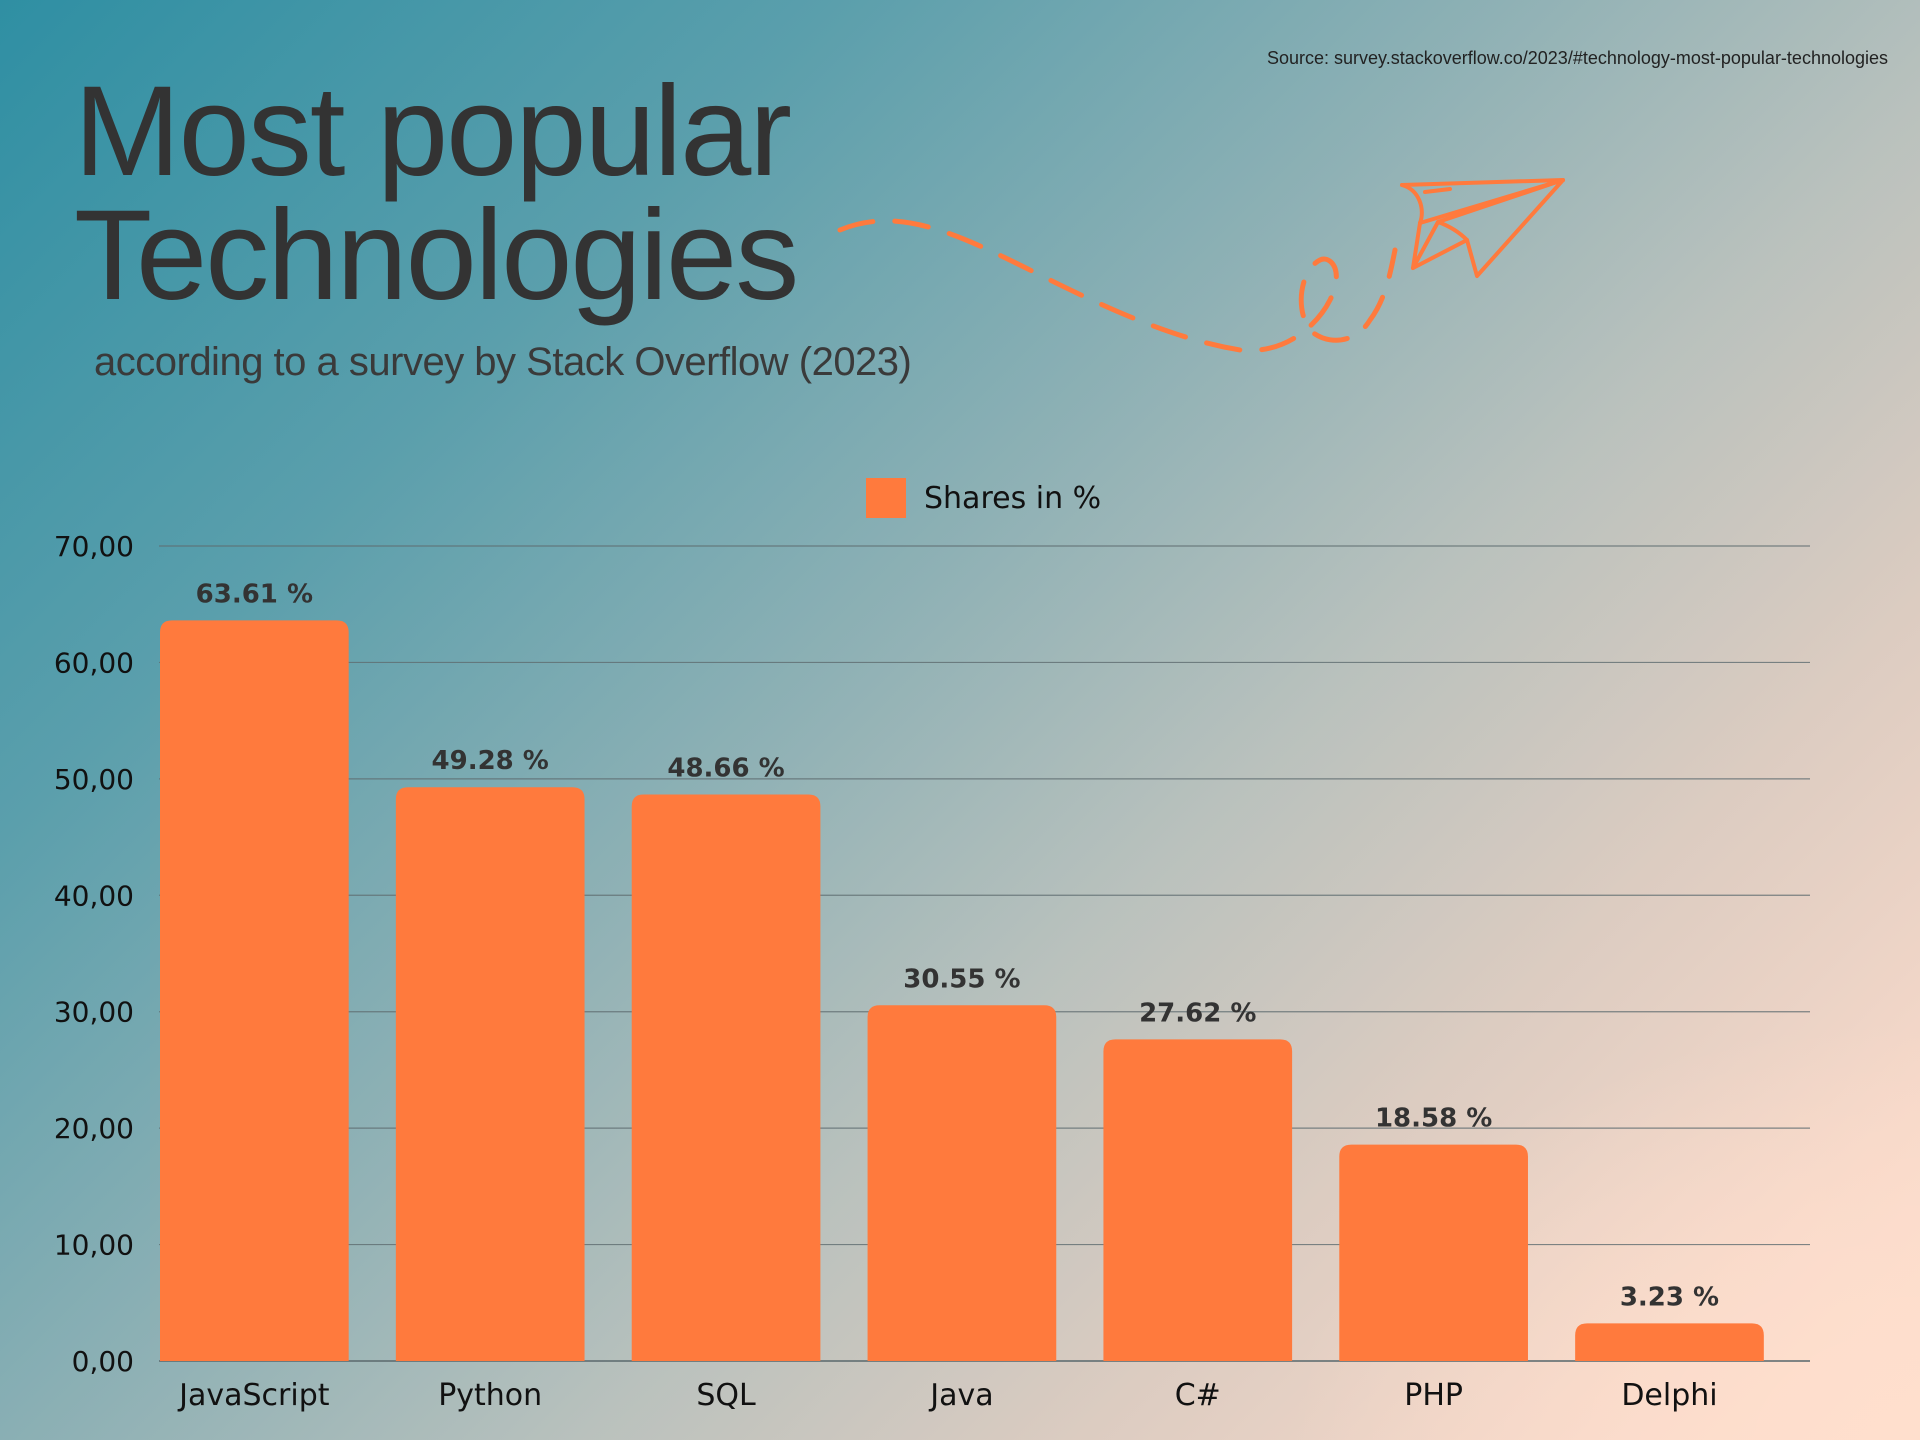  I want to click on data-label: 3.23 %, so click(1669, 1297).